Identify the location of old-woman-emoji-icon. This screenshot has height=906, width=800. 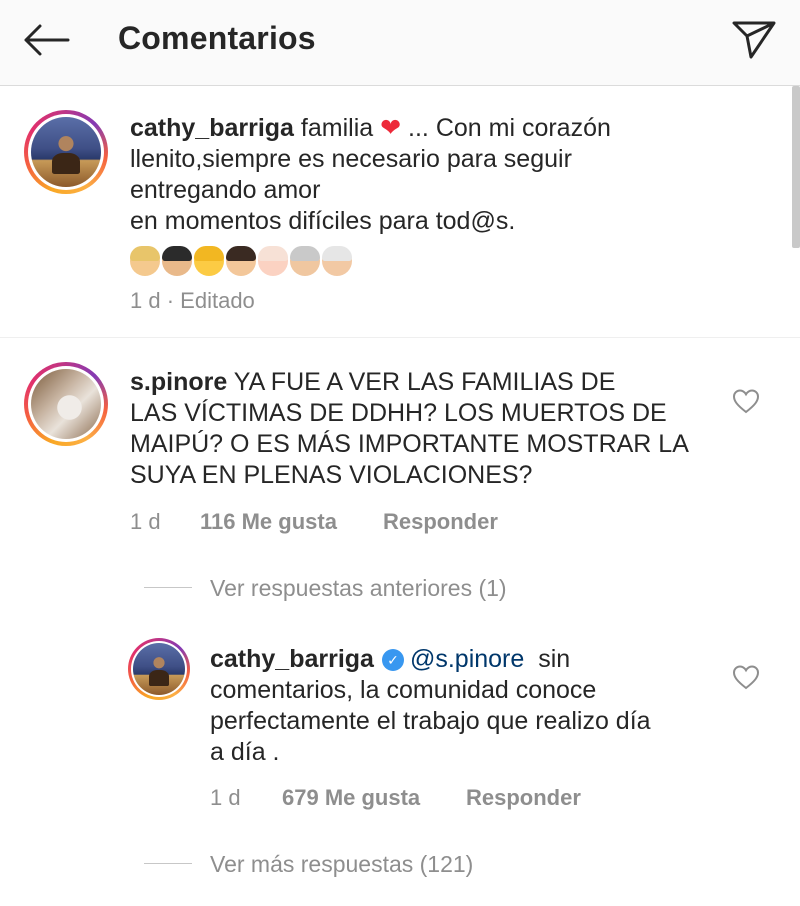
(305, 261).